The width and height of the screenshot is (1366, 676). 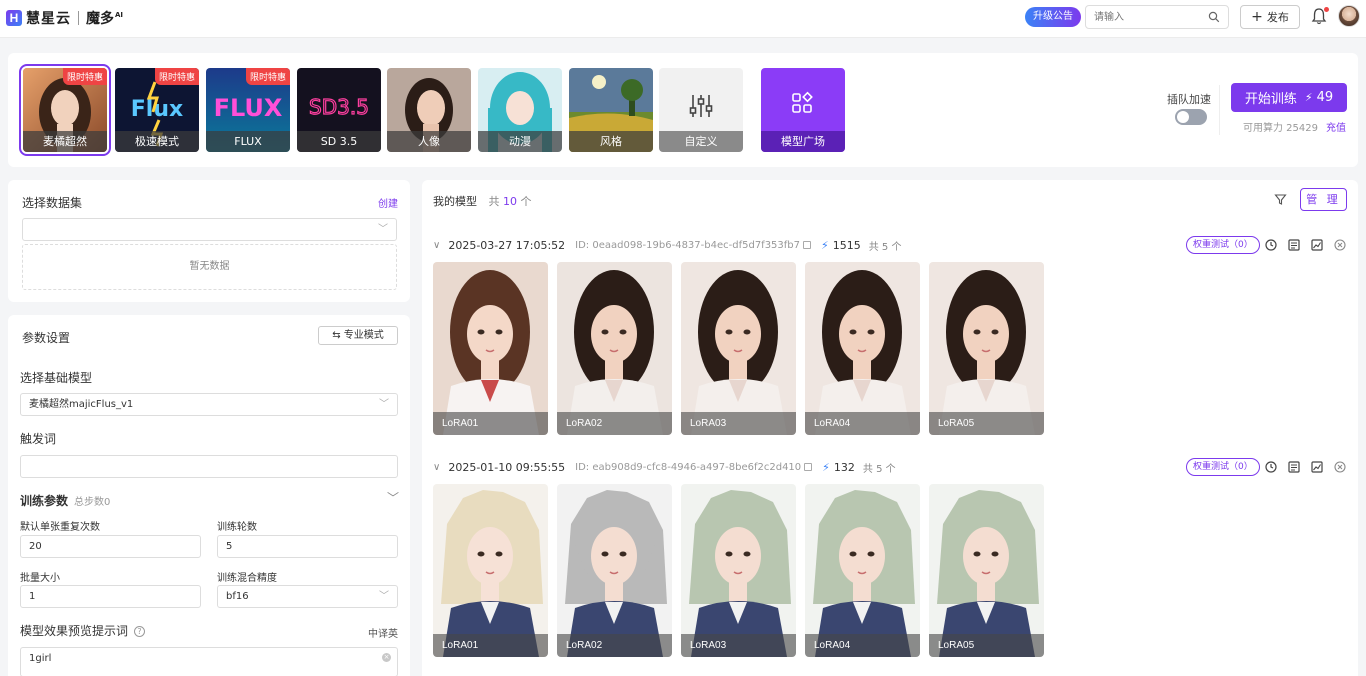 I want to click on translate-button: 中译英, so click(x=383, y=632).